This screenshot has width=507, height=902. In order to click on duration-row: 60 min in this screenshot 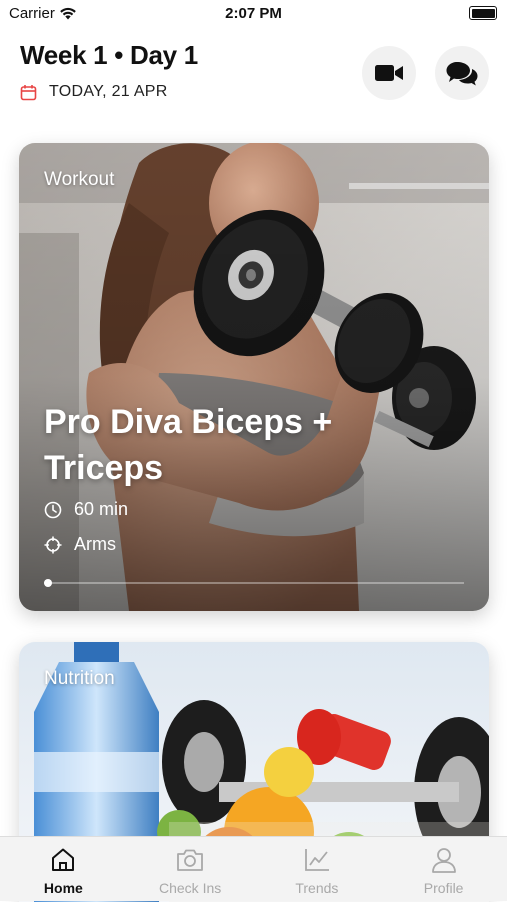, I will do `click(86, 509)`.